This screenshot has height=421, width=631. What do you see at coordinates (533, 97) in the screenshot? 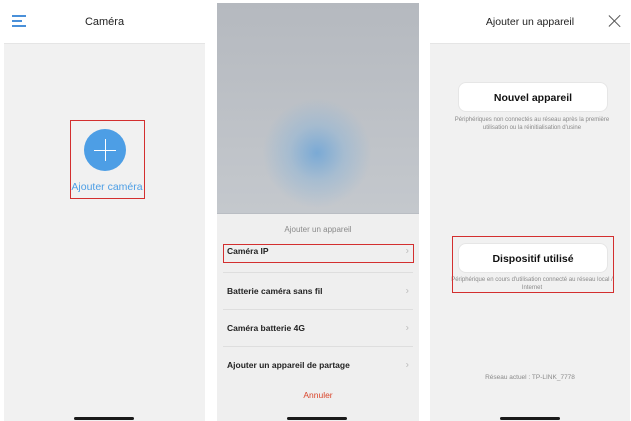
I see `new-device-button: Nouvel appareil` at bounding box center [533, 97].